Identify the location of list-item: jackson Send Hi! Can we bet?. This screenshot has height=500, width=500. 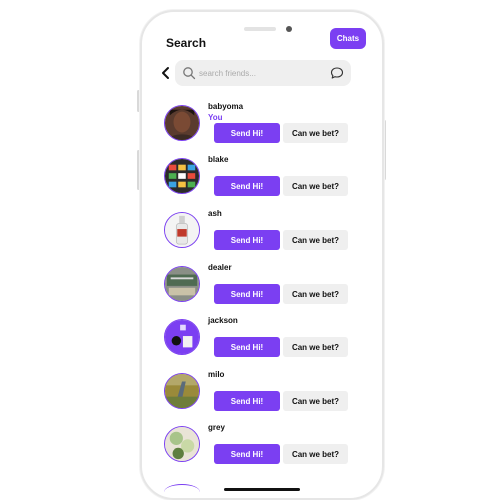
(260, 338).